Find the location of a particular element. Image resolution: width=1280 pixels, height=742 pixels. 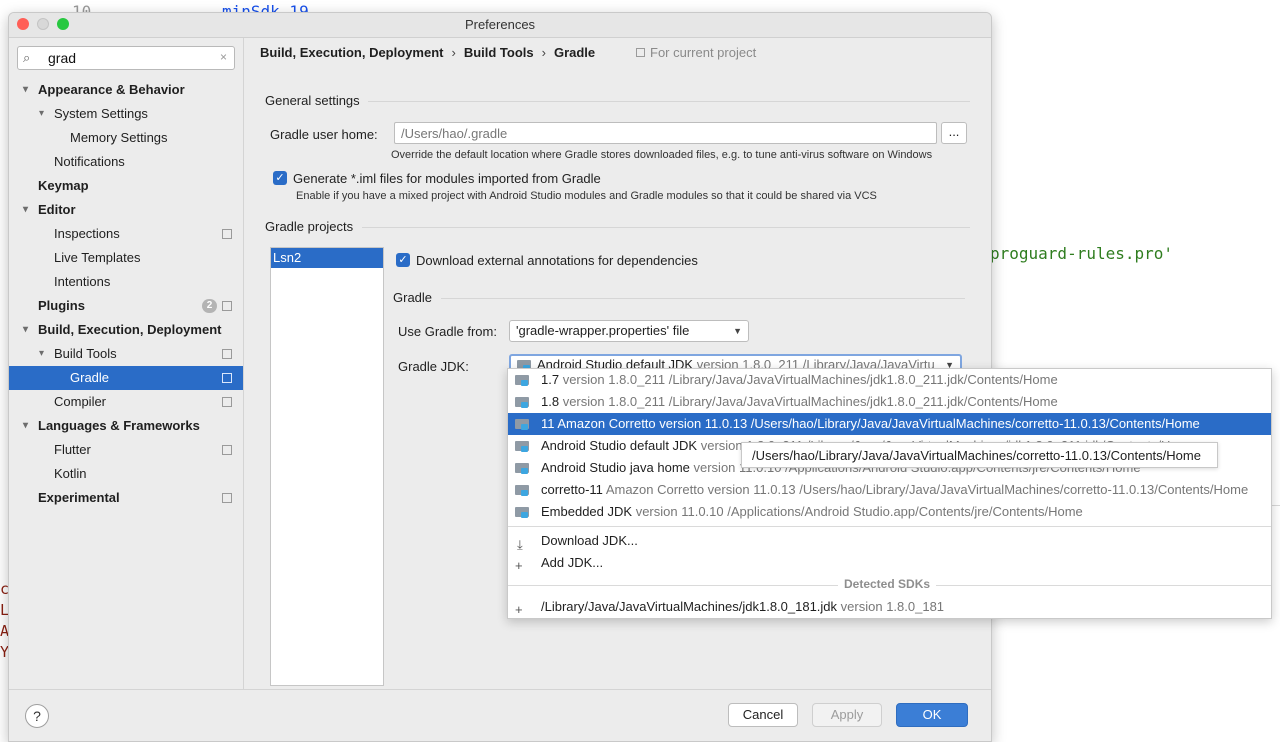

use-gradle-from-value: 'gradle-wrapper.properties' file is located at coordinates (603, 330).